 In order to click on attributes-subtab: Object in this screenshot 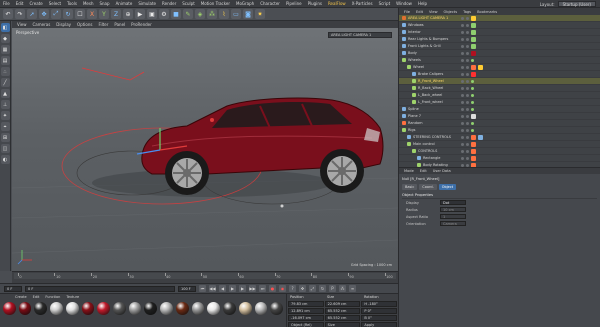, I will do `click(447, 187)`.